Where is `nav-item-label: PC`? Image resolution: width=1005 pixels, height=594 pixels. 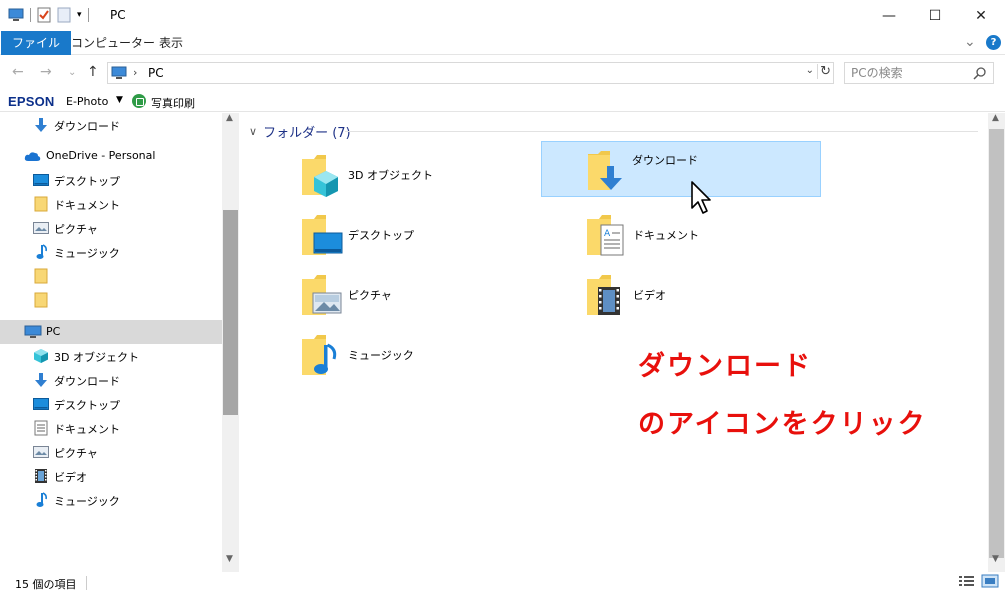
nav-item-label: PC is located at coordinates (53, 331).